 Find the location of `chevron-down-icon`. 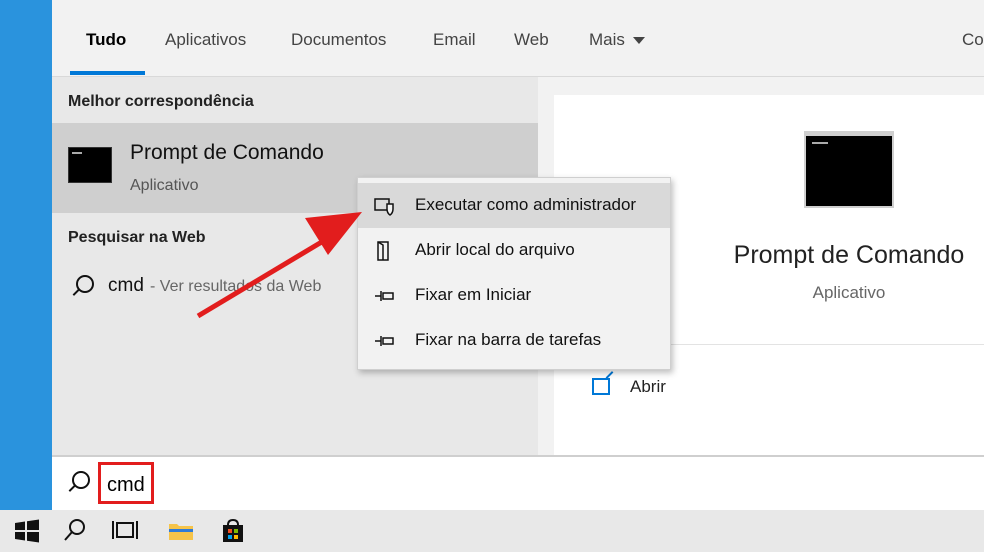

chevron-down-icon is located at coordinates (638, 41).